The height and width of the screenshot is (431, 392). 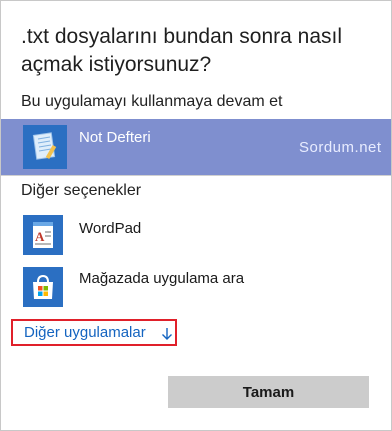 I want to click on wordpad-icon: A, so click(x=45, y=237).